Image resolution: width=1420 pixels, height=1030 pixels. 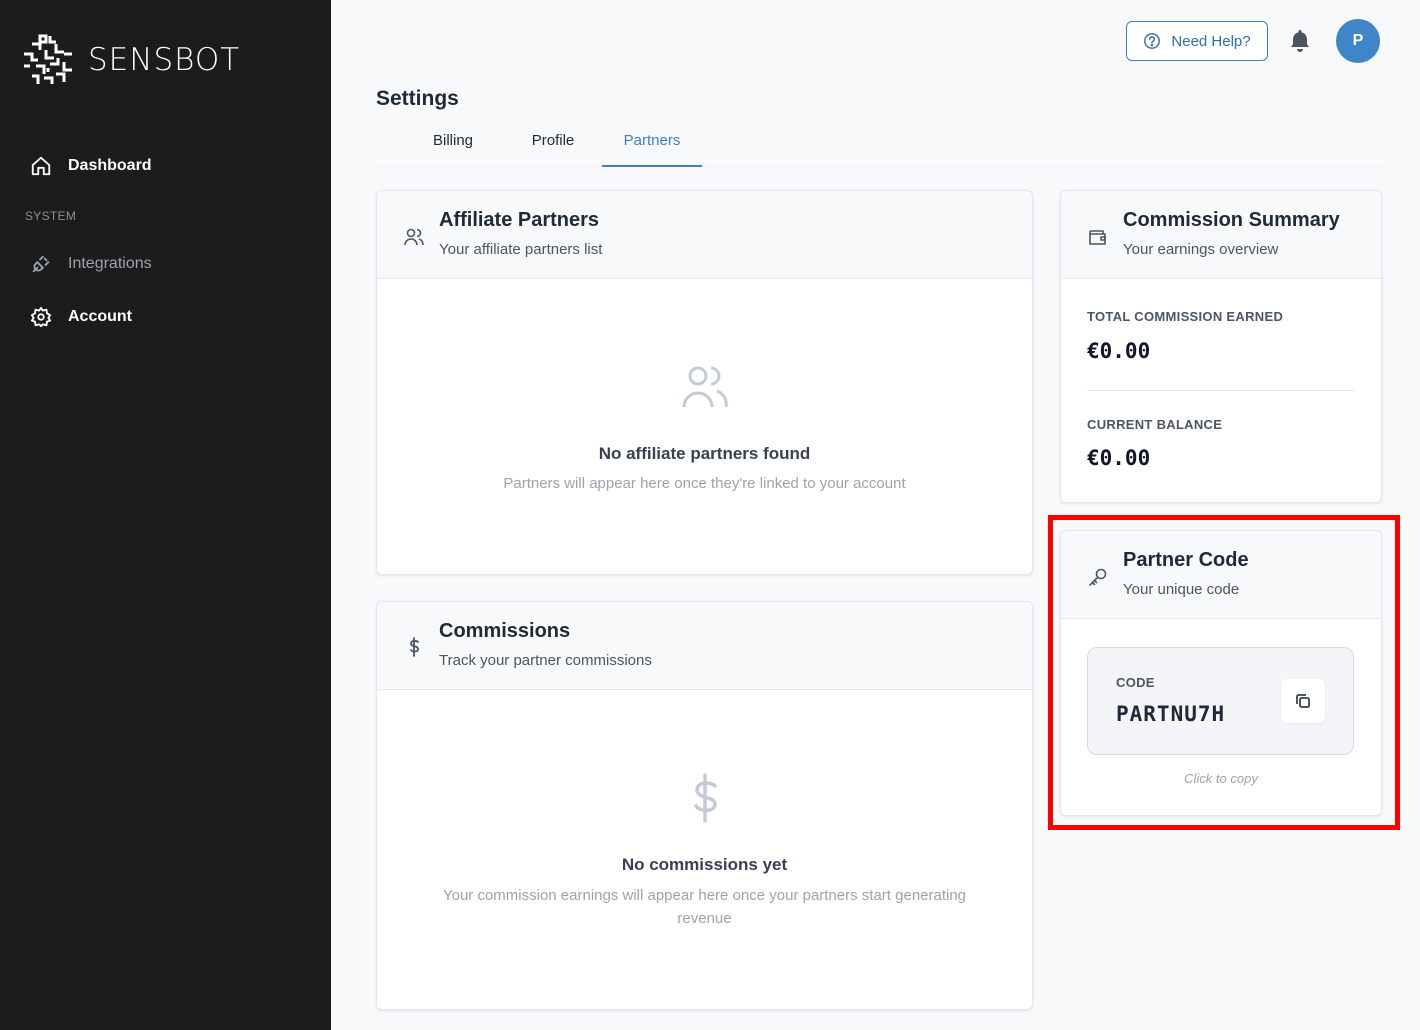 What do you see at coordinates (1300, 41) in the screenshot?
I see `bell-icon` at bounding box center [1300, 41].